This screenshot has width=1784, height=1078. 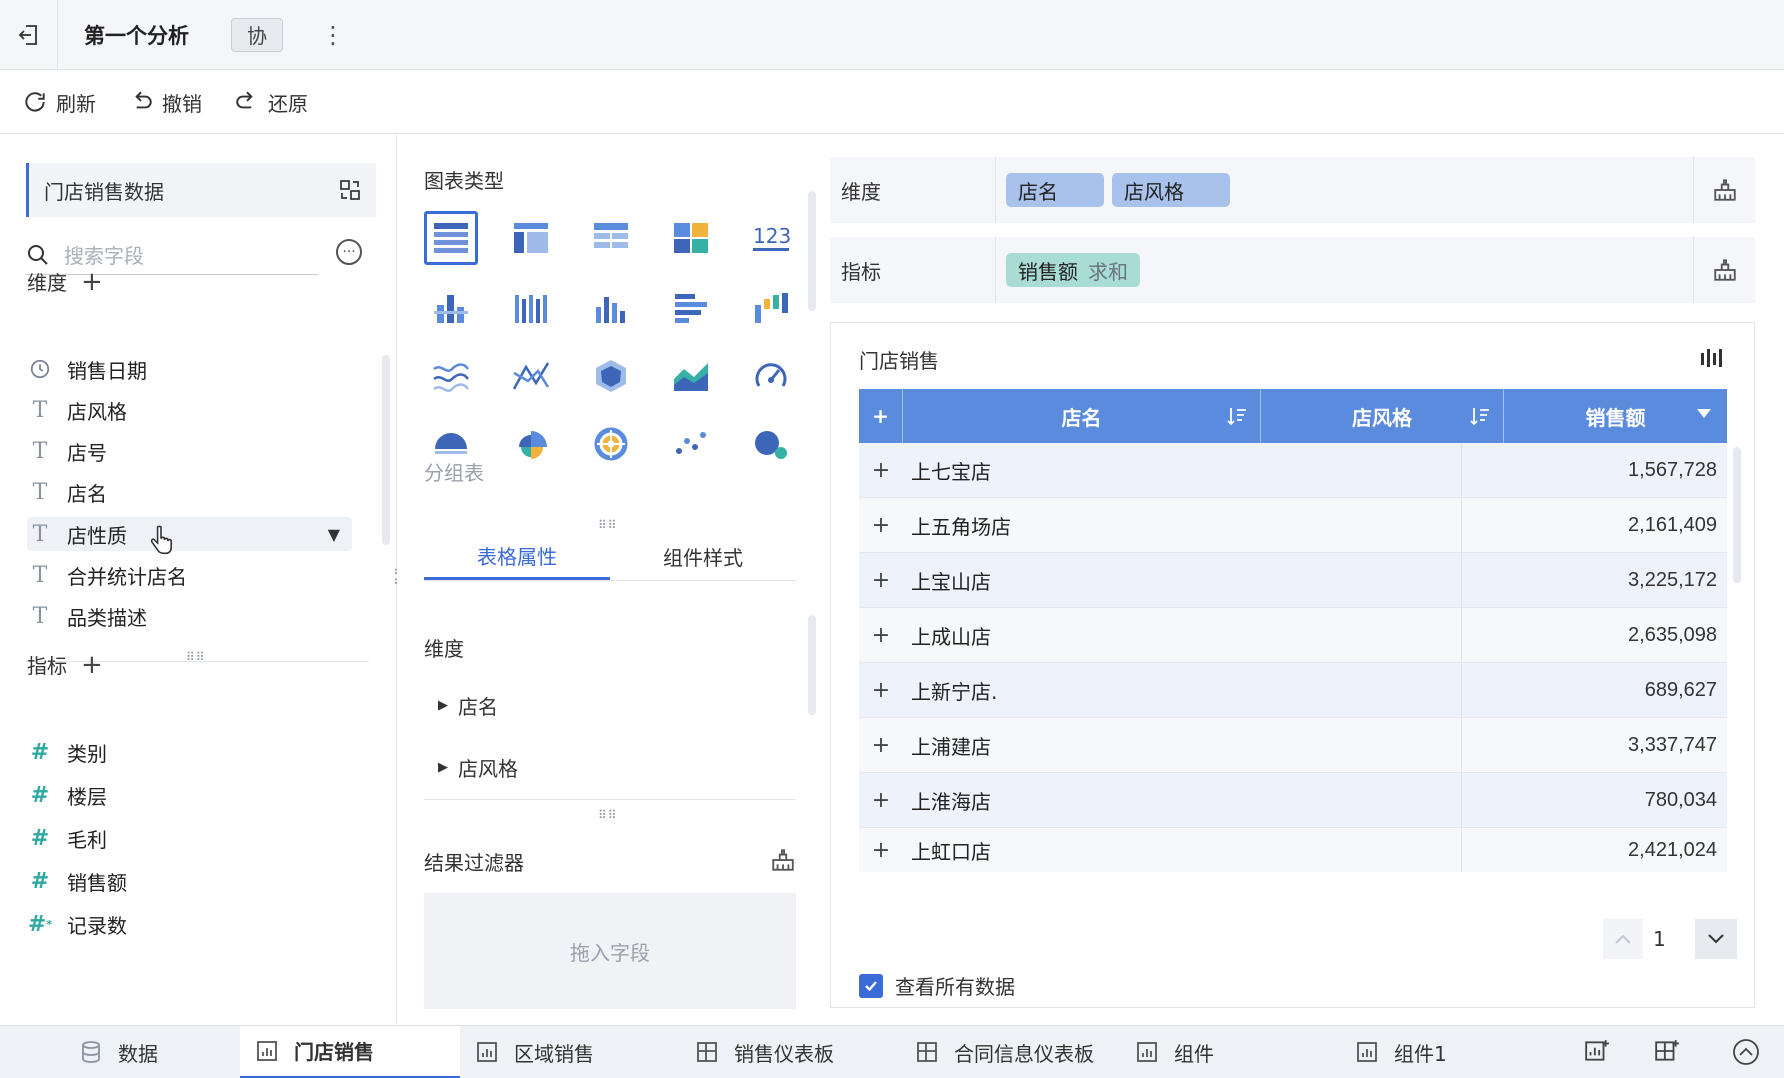 I want to click on horizontal-bar-chart-icon, so click(x=691, y=308).